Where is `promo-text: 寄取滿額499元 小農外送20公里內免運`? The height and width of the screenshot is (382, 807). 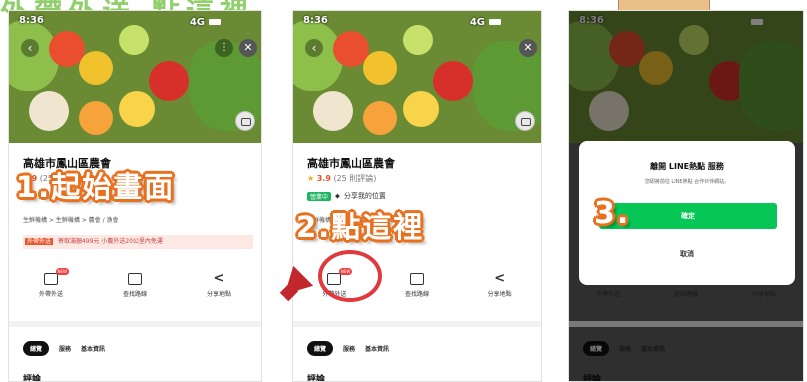
promo-text: 寄取滿額499元 小農外送20公里內免運 is located at coordinates (110, 241).